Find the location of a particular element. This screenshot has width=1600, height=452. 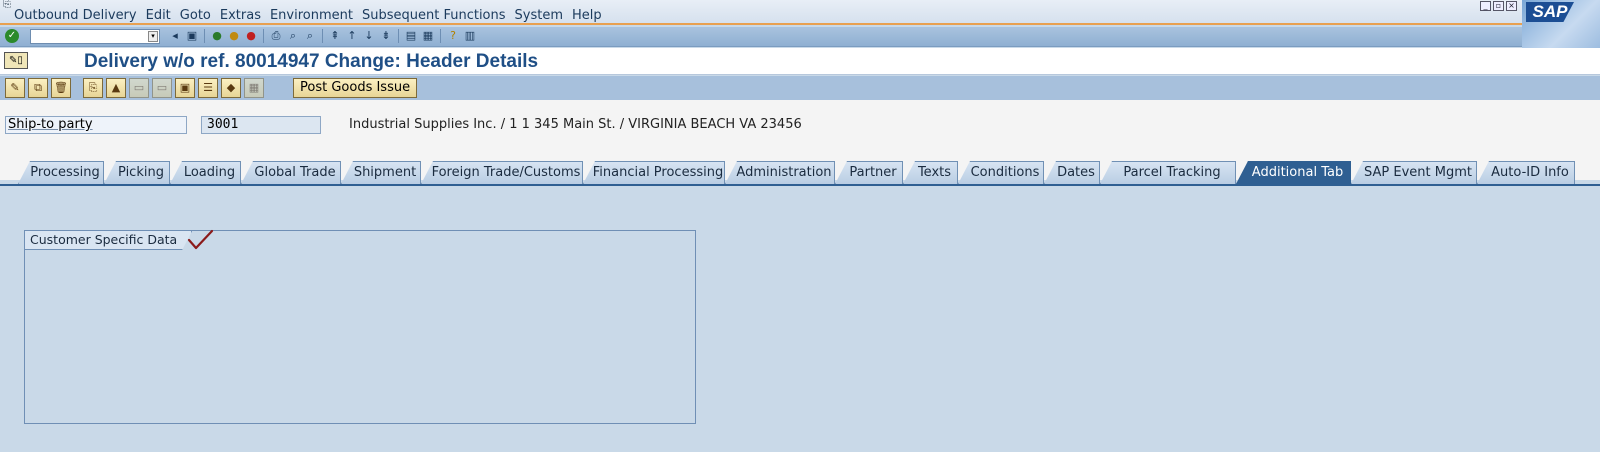

save-icon: ▣ is located at coordinates (192, 36).